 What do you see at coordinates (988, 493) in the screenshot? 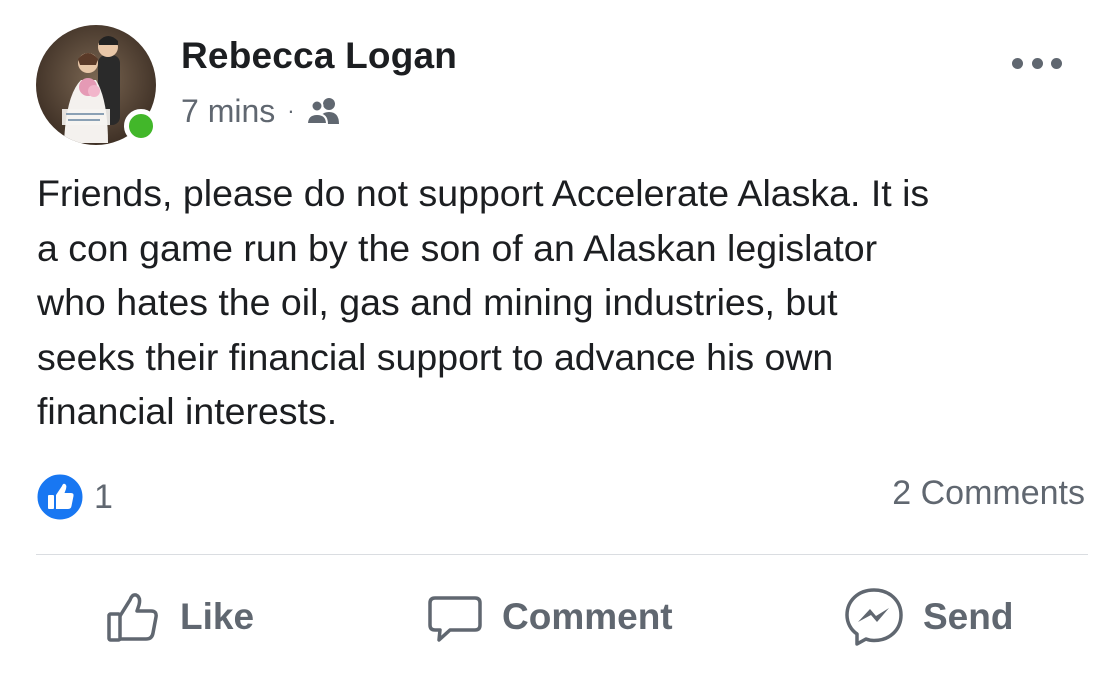
I see `comments-count-link: 2 Comments` at bounding box center [988, 493].